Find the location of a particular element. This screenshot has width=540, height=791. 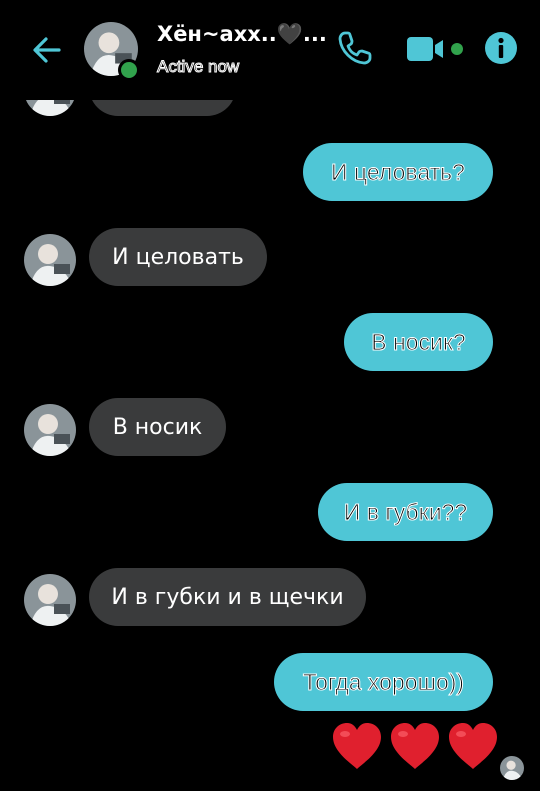

message-bubble-incoming: И в губки и в щечки is located at coordinates (227, 597).